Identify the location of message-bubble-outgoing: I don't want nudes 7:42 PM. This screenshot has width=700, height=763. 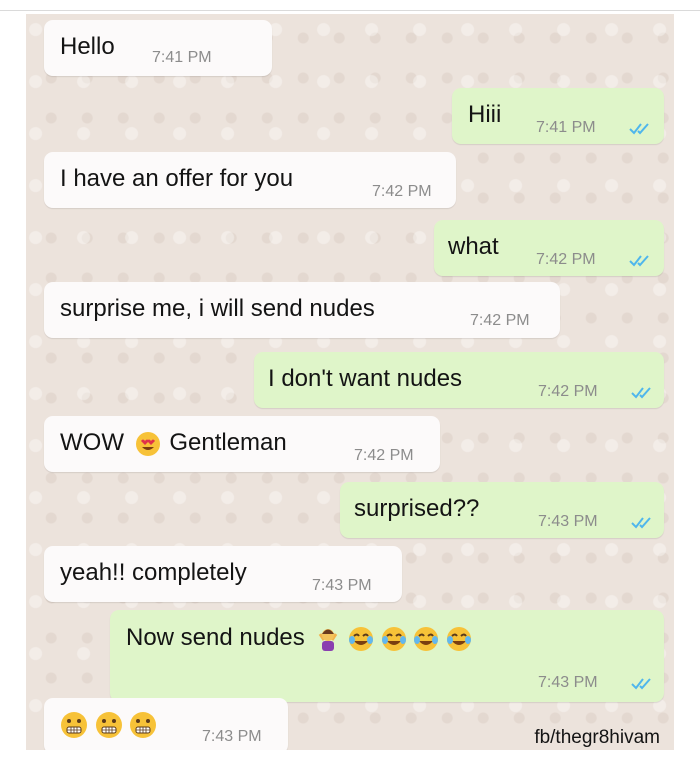
(459, 380).